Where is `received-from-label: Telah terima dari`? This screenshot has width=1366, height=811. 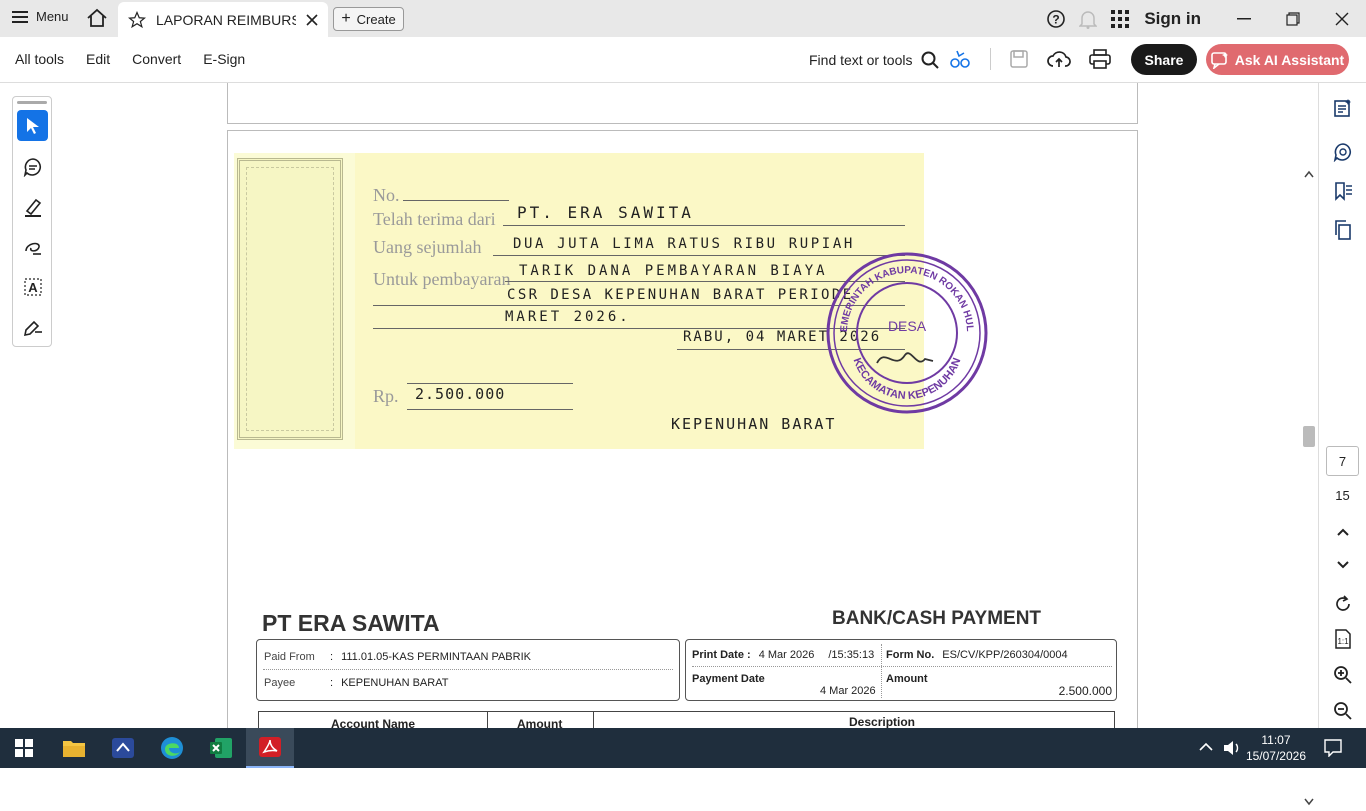
received-from-label: Telah terima dari is located at coordinates (434, 219).